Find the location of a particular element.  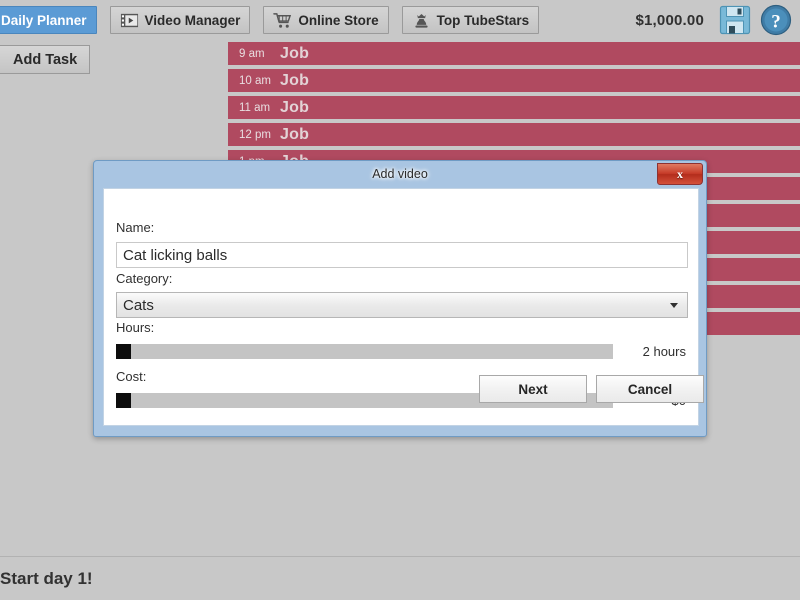

table-row: 10 am Job is located at coordinates (514, 80).